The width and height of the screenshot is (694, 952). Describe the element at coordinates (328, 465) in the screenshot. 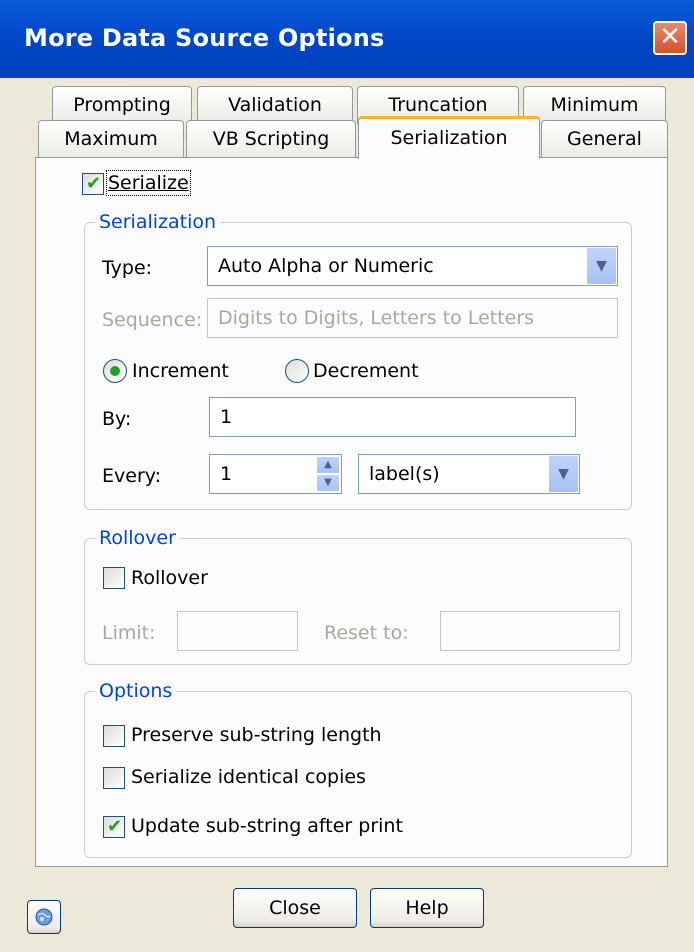

I see `spin-up-icon: ▲` at that location.